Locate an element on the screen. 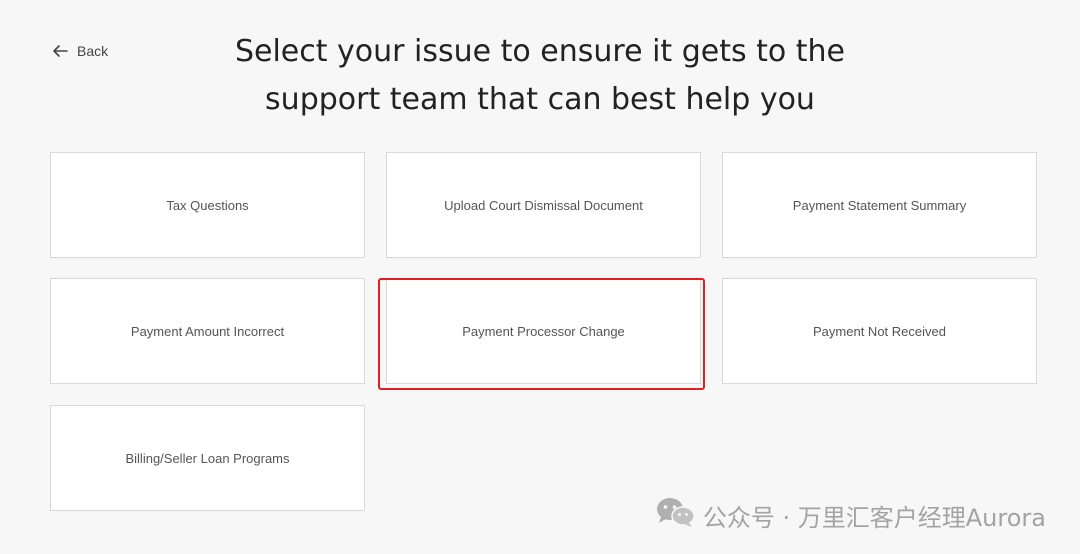 This screenshot has height=554, width=1080. option-card-label: Payment Amount Incorrect is located at coordinates (207, 331).